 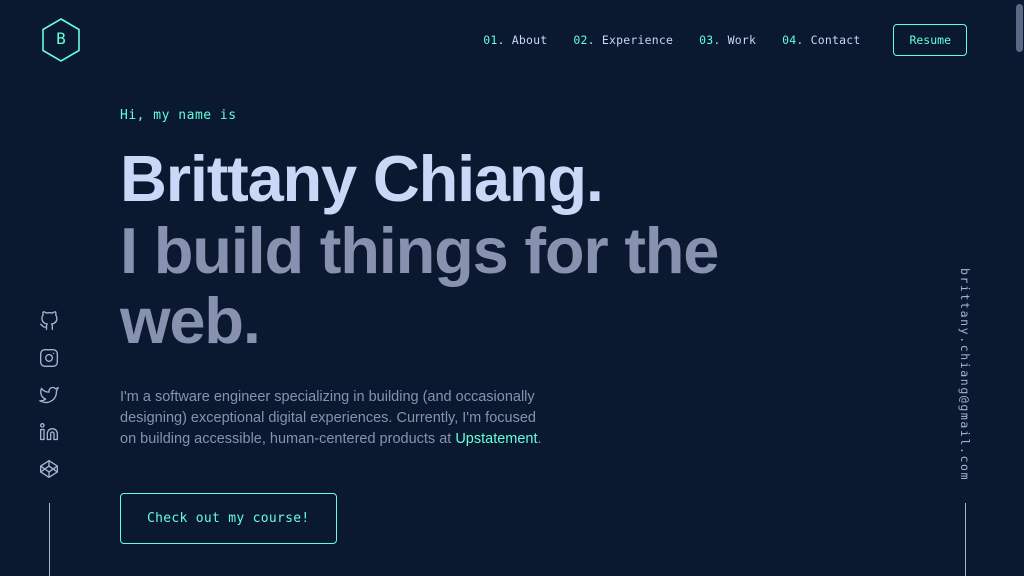 I want to click on page-title: Brittany Chiang., so click(x=362, y=178).